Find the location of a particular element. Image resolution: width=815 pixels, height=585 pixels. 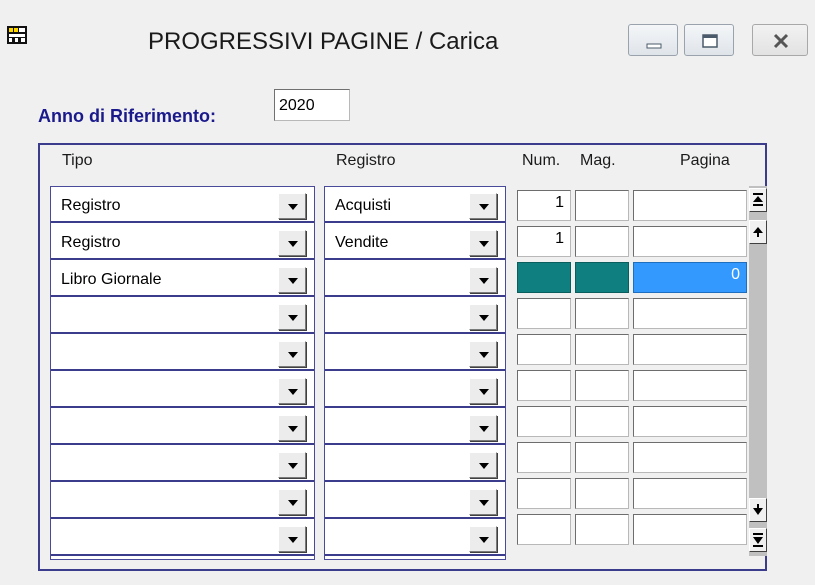

app-icon is located at coordinates (17, 35).